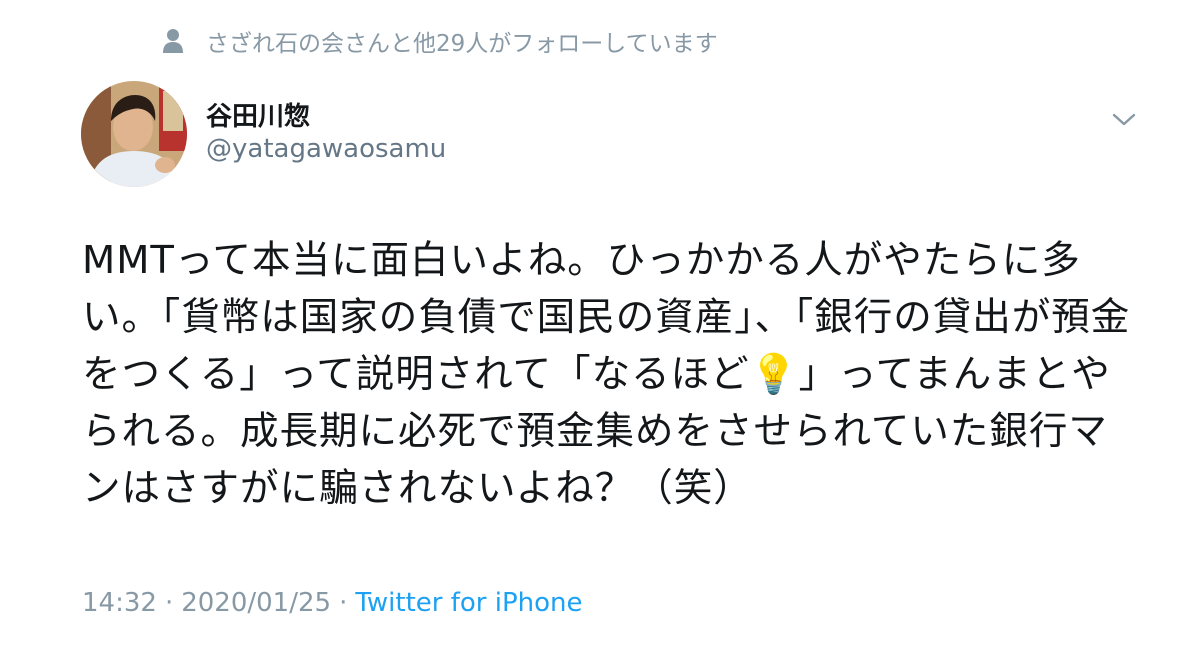 Image resolution: width=1200 pixels, height=650 pixels. What do you see at coordinates (119, 603) in the screenshot?
I see `tweet-time: 14:32` at bounding box center [119, 603].